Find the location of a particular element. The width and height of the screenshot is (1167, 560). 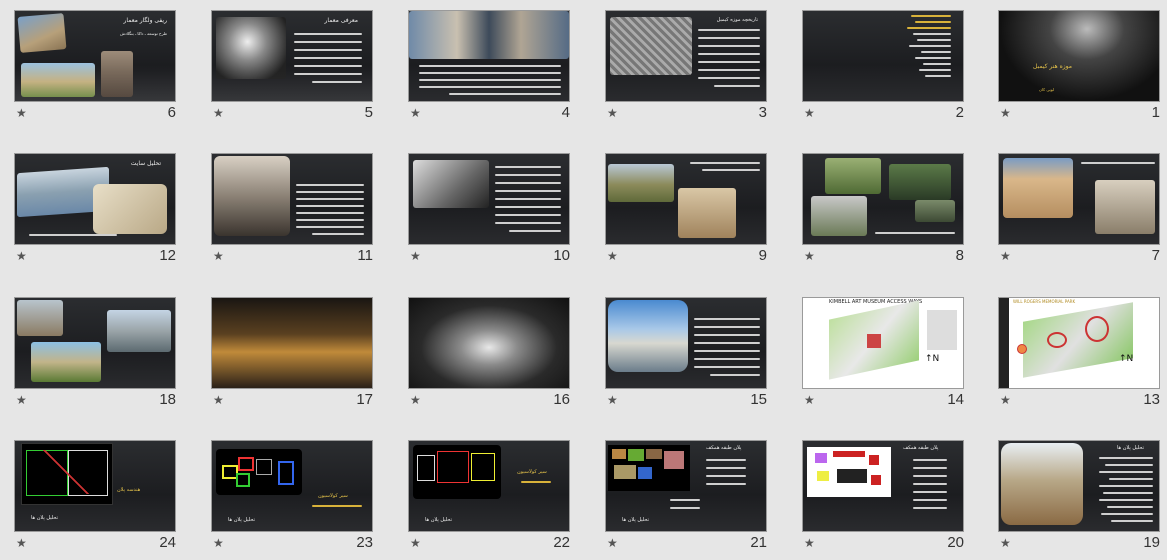

slide-preview: KIMBELL ART MUSEUM ACCESS WAYS ↑N is located at coordinates (883, 343).